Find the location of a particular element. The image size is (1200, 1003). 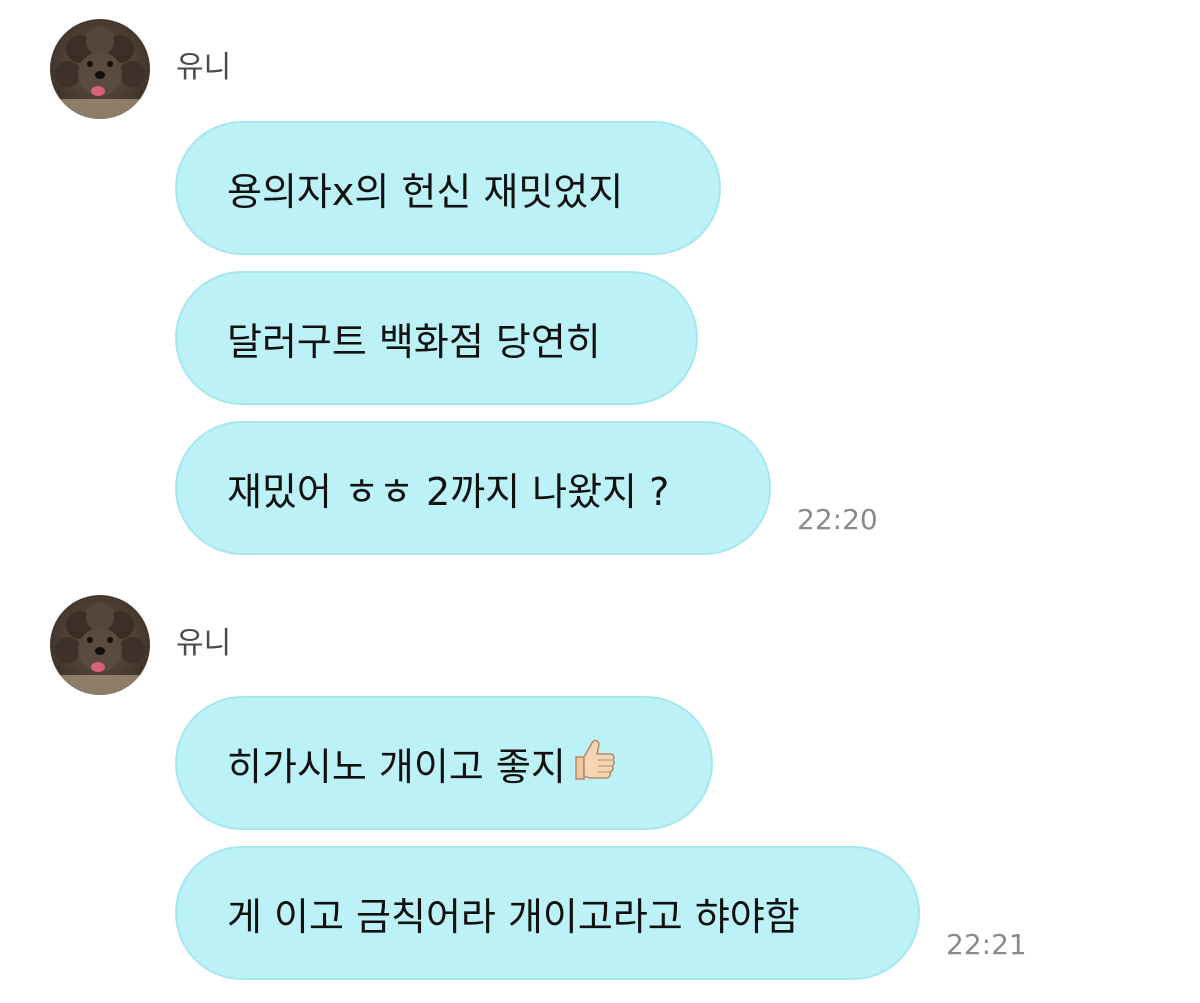

message-bubble: 재밌어 ㅎㅎ 2까지 나왔지 ? is located at coordinates (473, 488).